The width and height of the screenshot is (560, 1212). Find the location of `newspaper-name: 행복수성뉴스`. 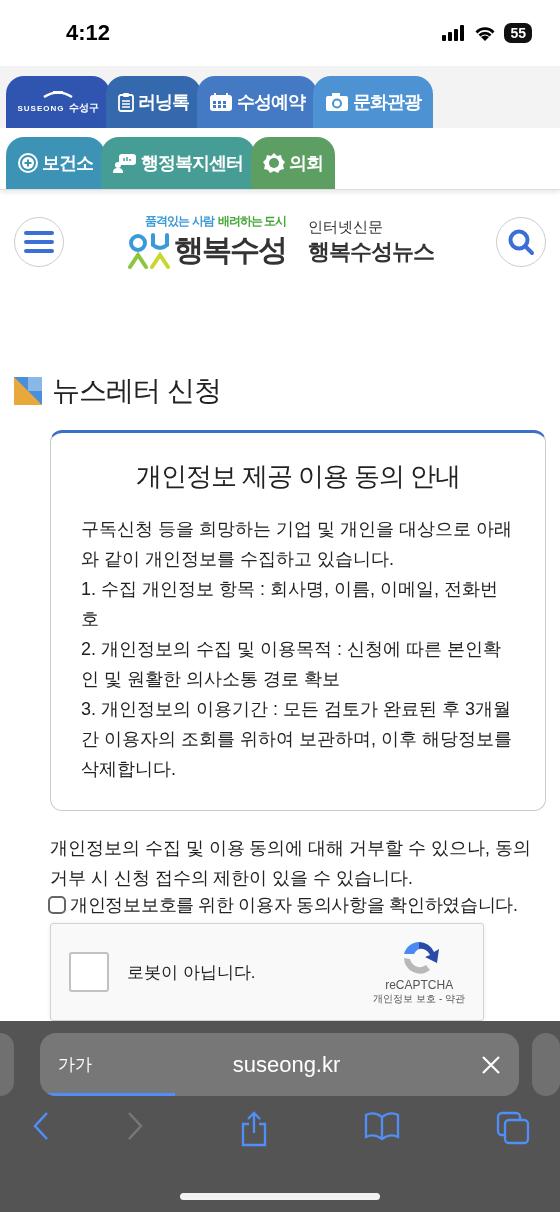

newspaper-name: 행복수성뉴스 is located at coordinates (371, 251).